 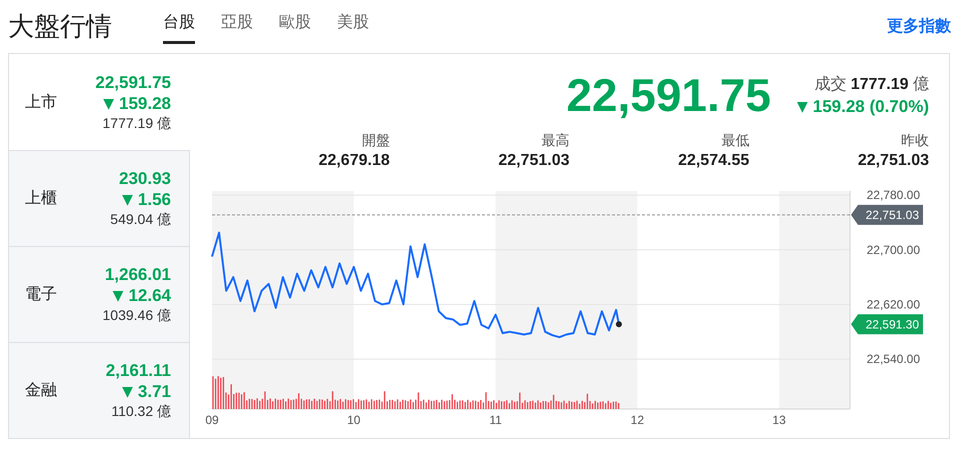 What do you see at coordinates (870, 106) in the screenshot?
I see `price-change: 159.28 (0.70%)` at bounding box center [870, 106].